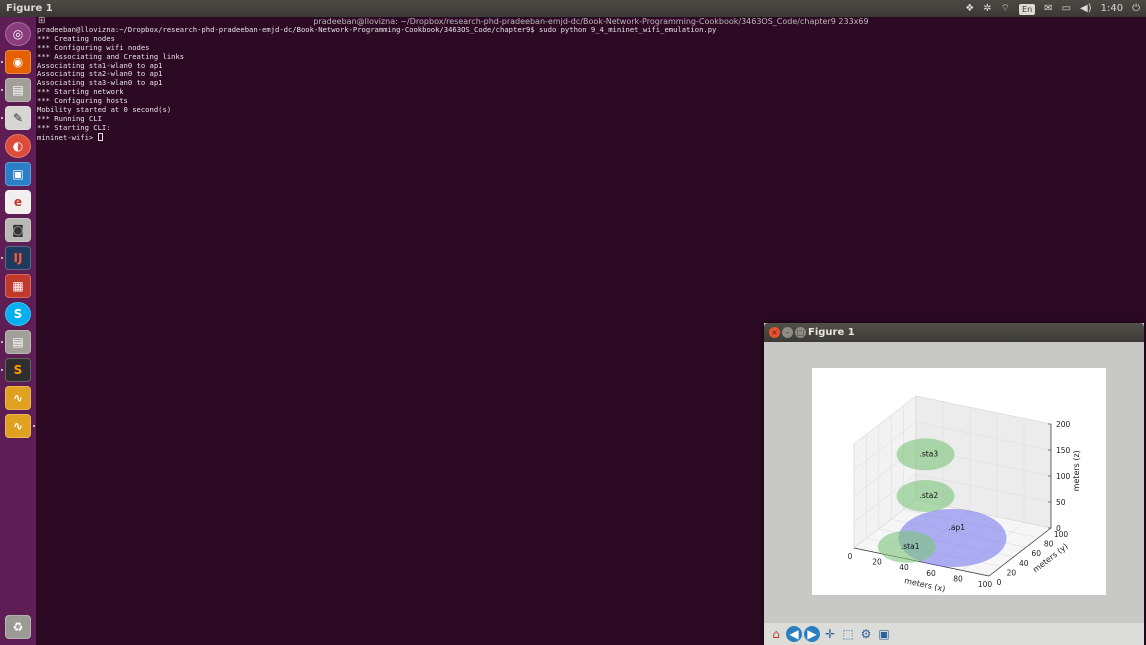  I want to click on indicator-area: ❖ ✲ ⌔ En ✉ ▭ ◀) 1:40 ⏻, so click(1052, 8).